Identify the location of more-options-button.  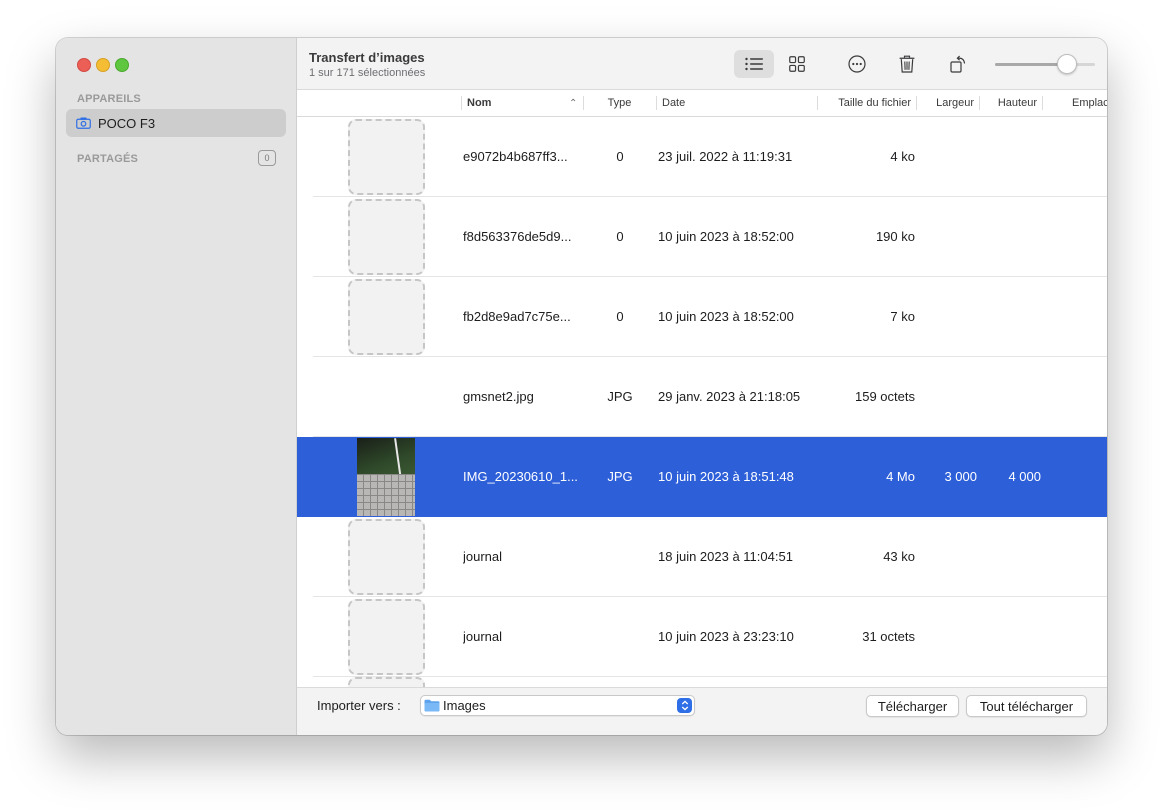
(857, 64).